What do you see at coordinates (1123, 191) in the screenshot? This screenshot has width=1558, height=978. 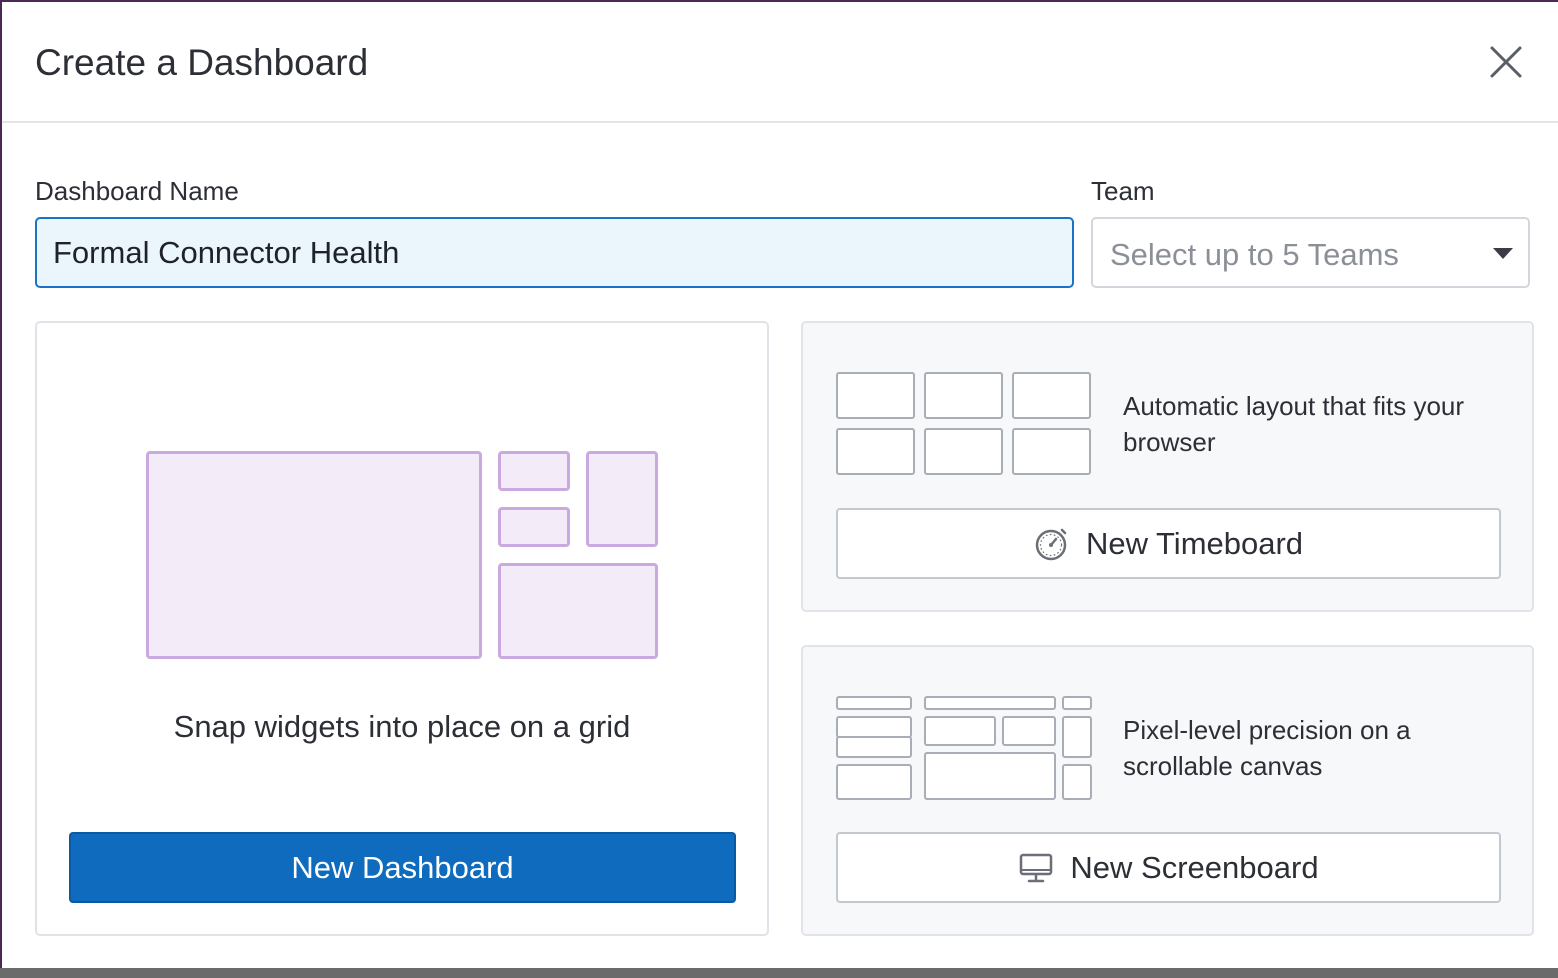 I see `team-label: Team` at bounding box center [1123, 191].